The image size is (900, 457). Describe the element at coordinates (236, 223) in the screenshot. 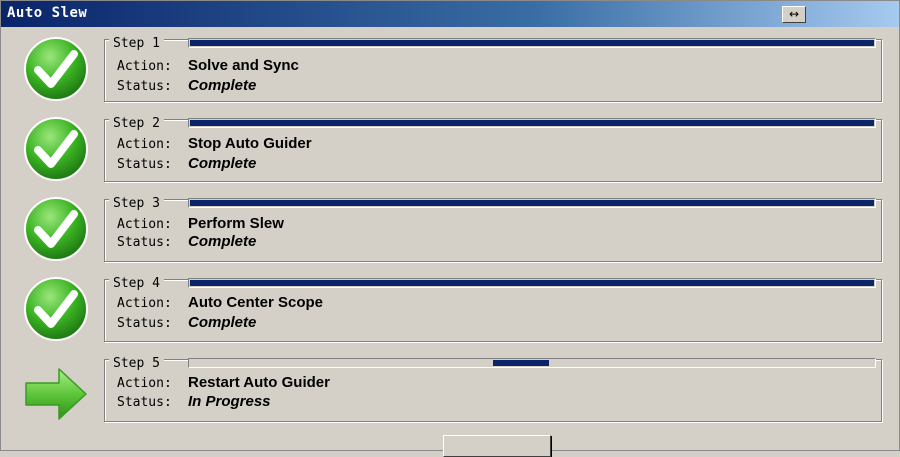

I see `action-value: Perform Slew` at that location.